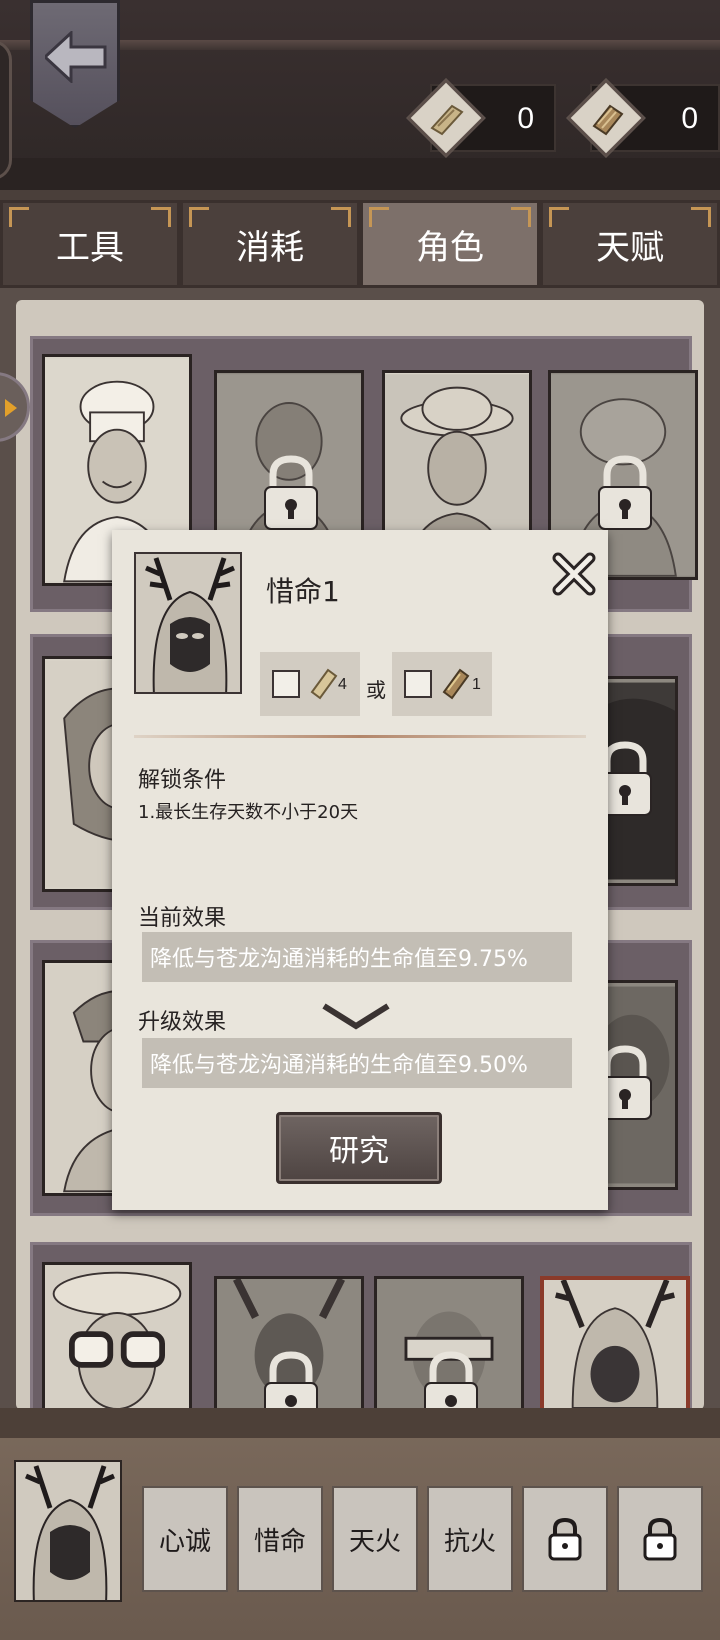 The image size is (720, 1640). I want to click on modal-portrait, so click(188, 623).